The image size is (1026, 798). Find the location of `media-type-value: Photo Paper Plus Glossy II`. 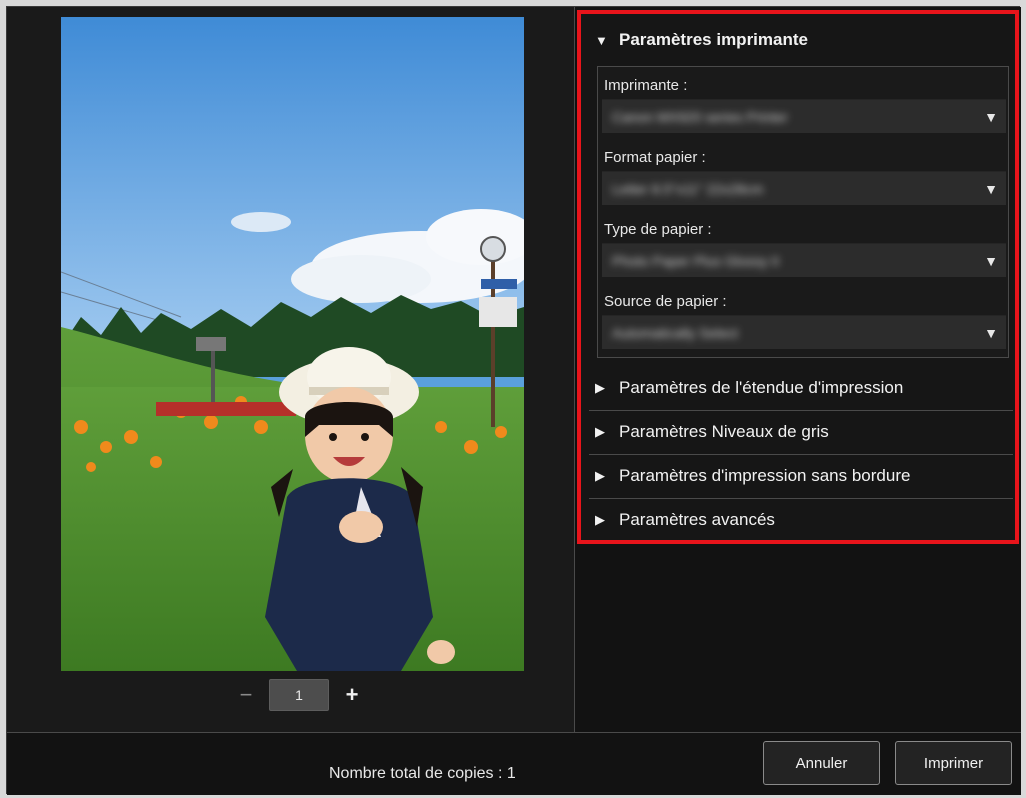

media-type-value: Photo Paper Plus Glossy II is located at coordinates (696, 261).